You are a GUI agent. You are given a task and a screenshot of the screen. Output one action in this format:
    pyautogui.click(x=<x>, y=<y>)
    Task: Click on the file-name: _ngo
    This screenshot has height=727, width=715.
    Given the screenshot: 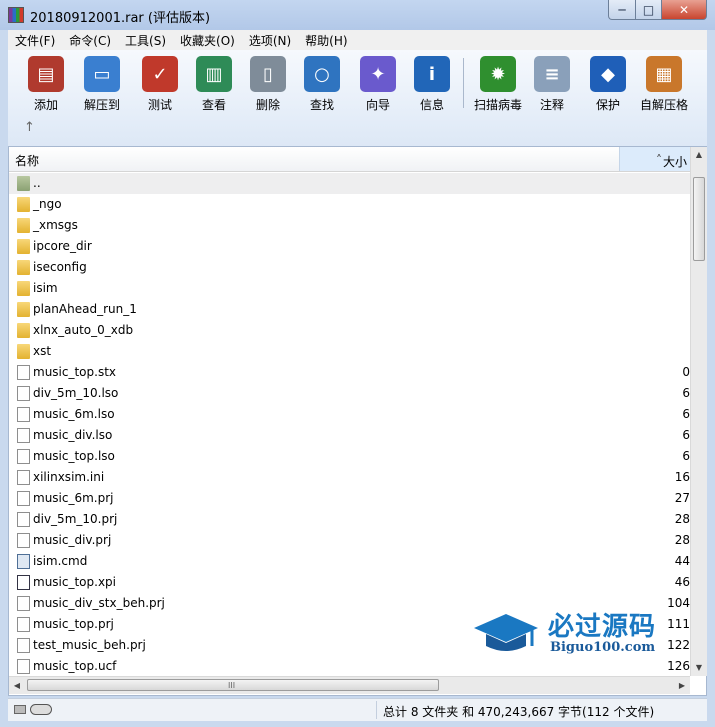 What is the action you would take?
    pyautogui.click(x=47, y=204)
    